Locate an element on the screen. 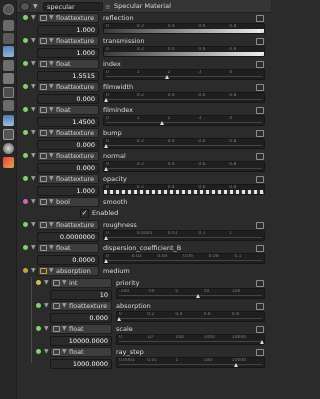 This screenshot has height=399, width=320. value-field: 1.4500 is located at coordinates (68, 122).